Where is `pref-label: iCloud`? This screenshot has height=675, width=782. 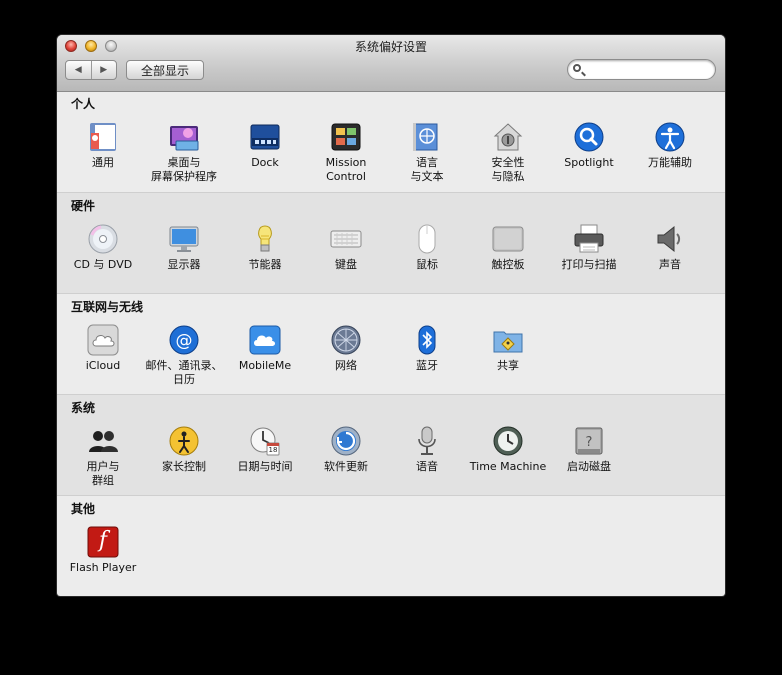 pref-label: iCloud is located at coordinates (103, 365).